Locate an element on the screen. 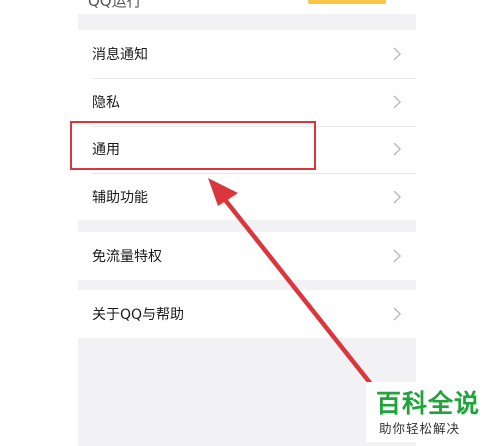  menu-item-label: 隐私 is located at coordinates (106, 103).